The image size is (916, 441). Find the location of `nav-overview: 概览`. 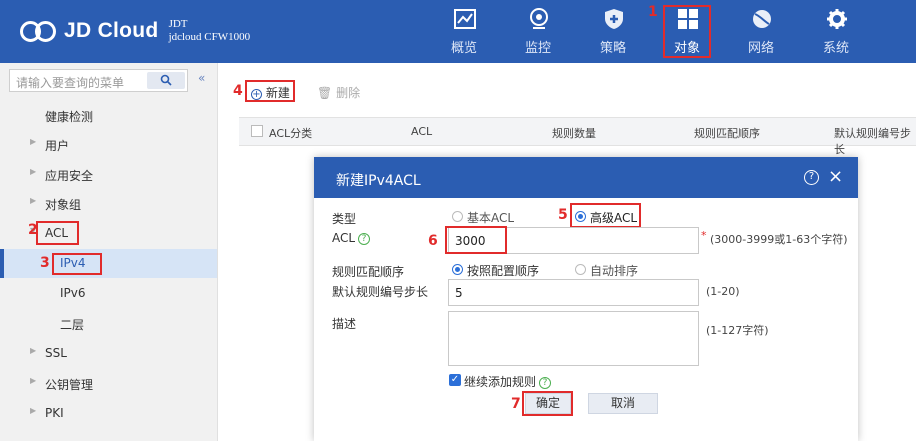

nav-overview: 概览 is located at coordinates (464, 31).